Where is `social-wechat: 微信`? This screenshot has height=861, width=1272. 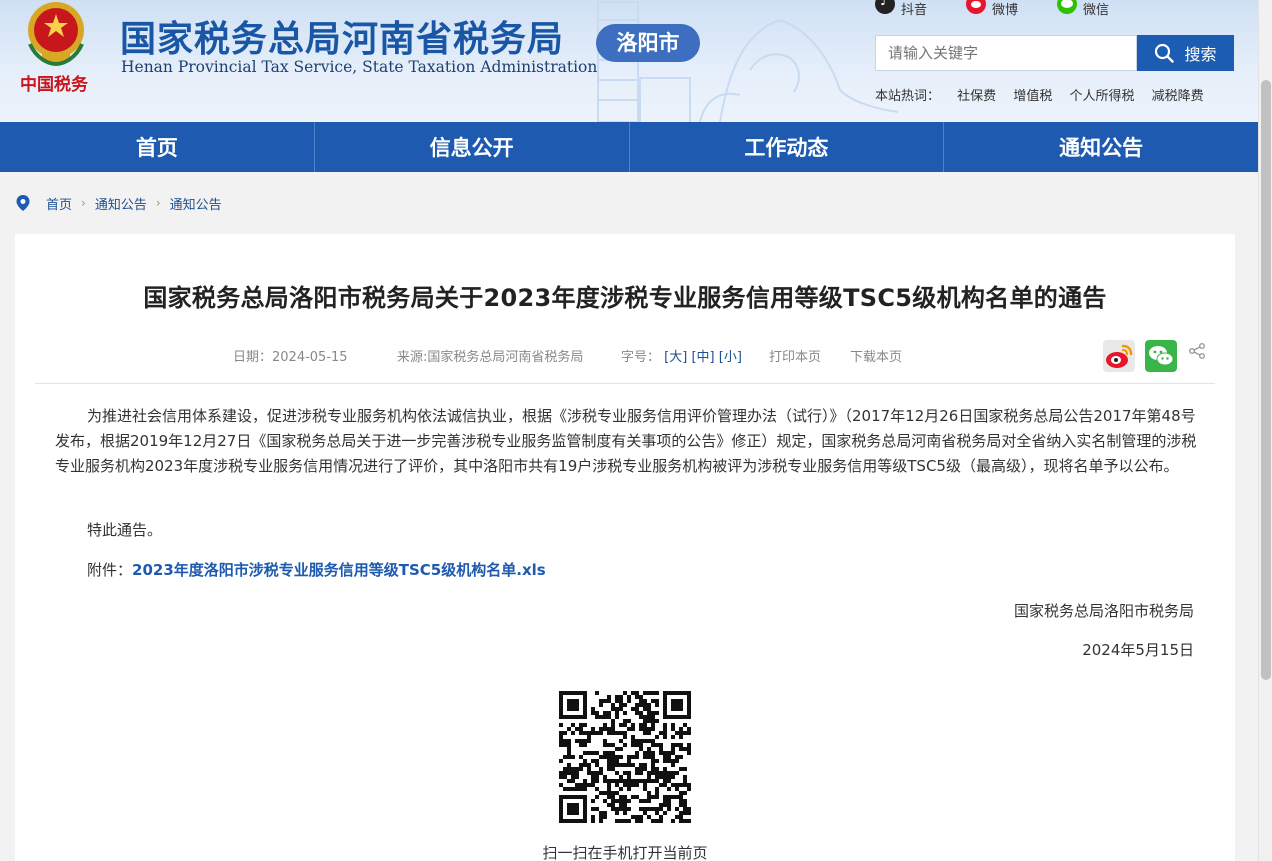 social-wechat: 微信 is located at coordinates (1083, 9).